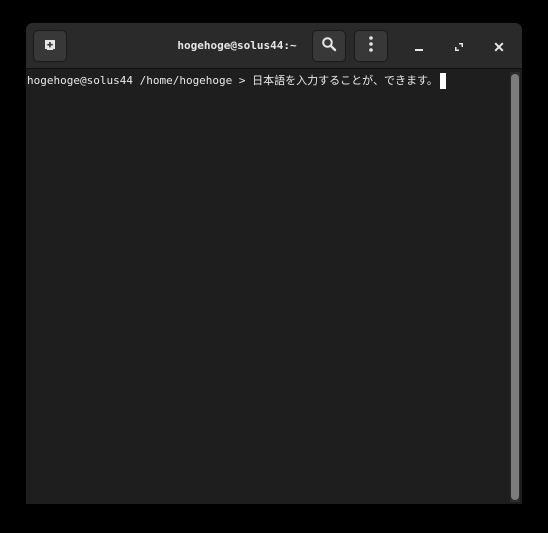 The width and height of the screenshot is (548, 533). I want to click on close-button, so click(499, 46).